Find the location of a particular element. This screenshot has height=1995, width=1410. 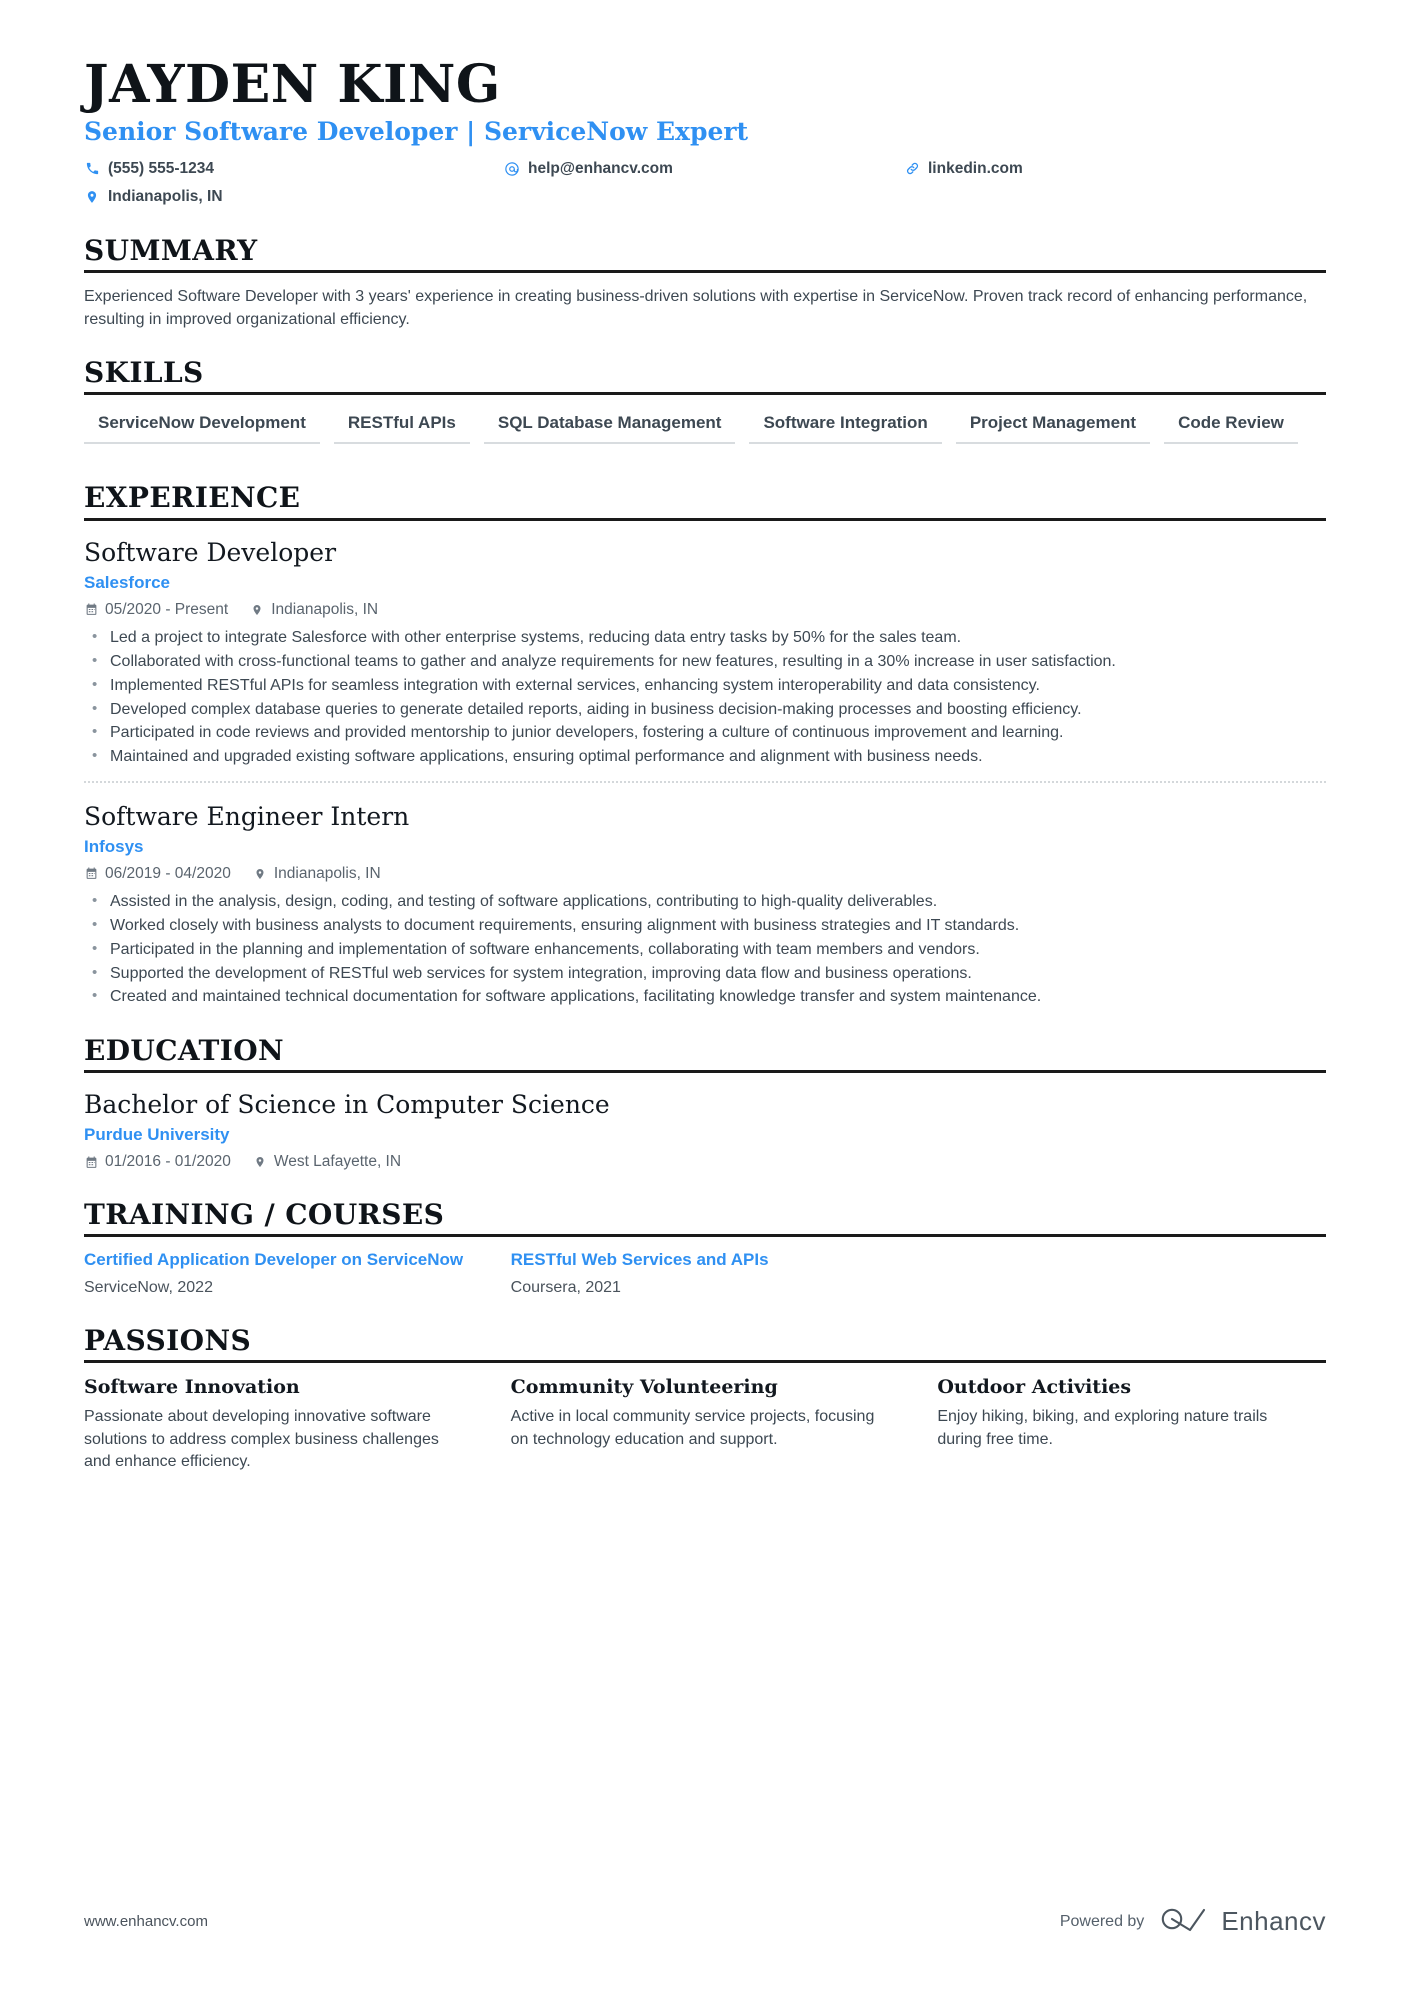

education-location: West Lafayette, IN is located at coordinates (327, 1162).